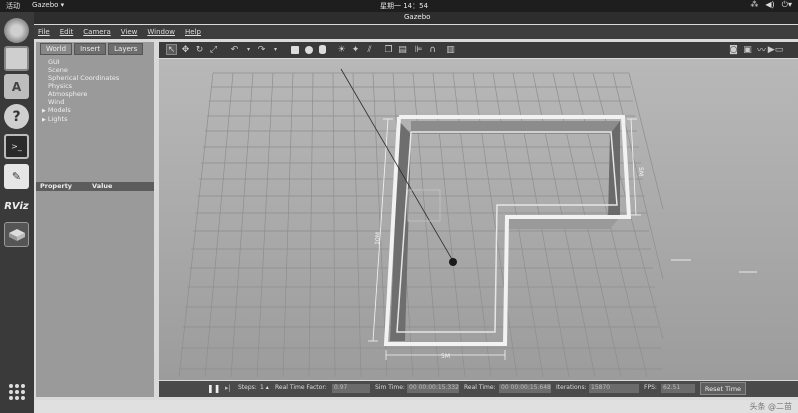 This screenshot has width=798, height=413. I want to click on undo-history-icon: ▾, so click(248, 49).